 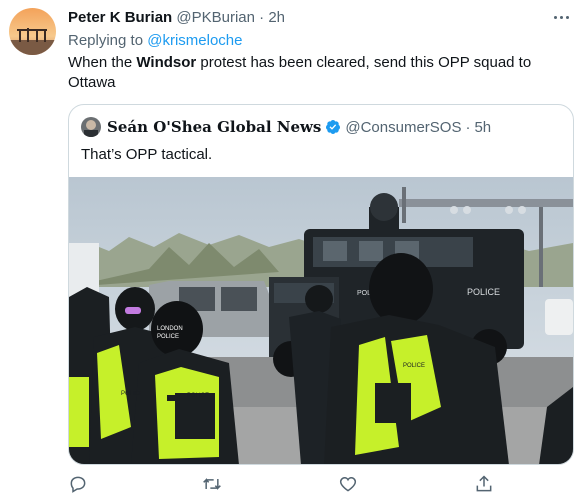 I want to click on like-icon, so click(x=348, y=484).